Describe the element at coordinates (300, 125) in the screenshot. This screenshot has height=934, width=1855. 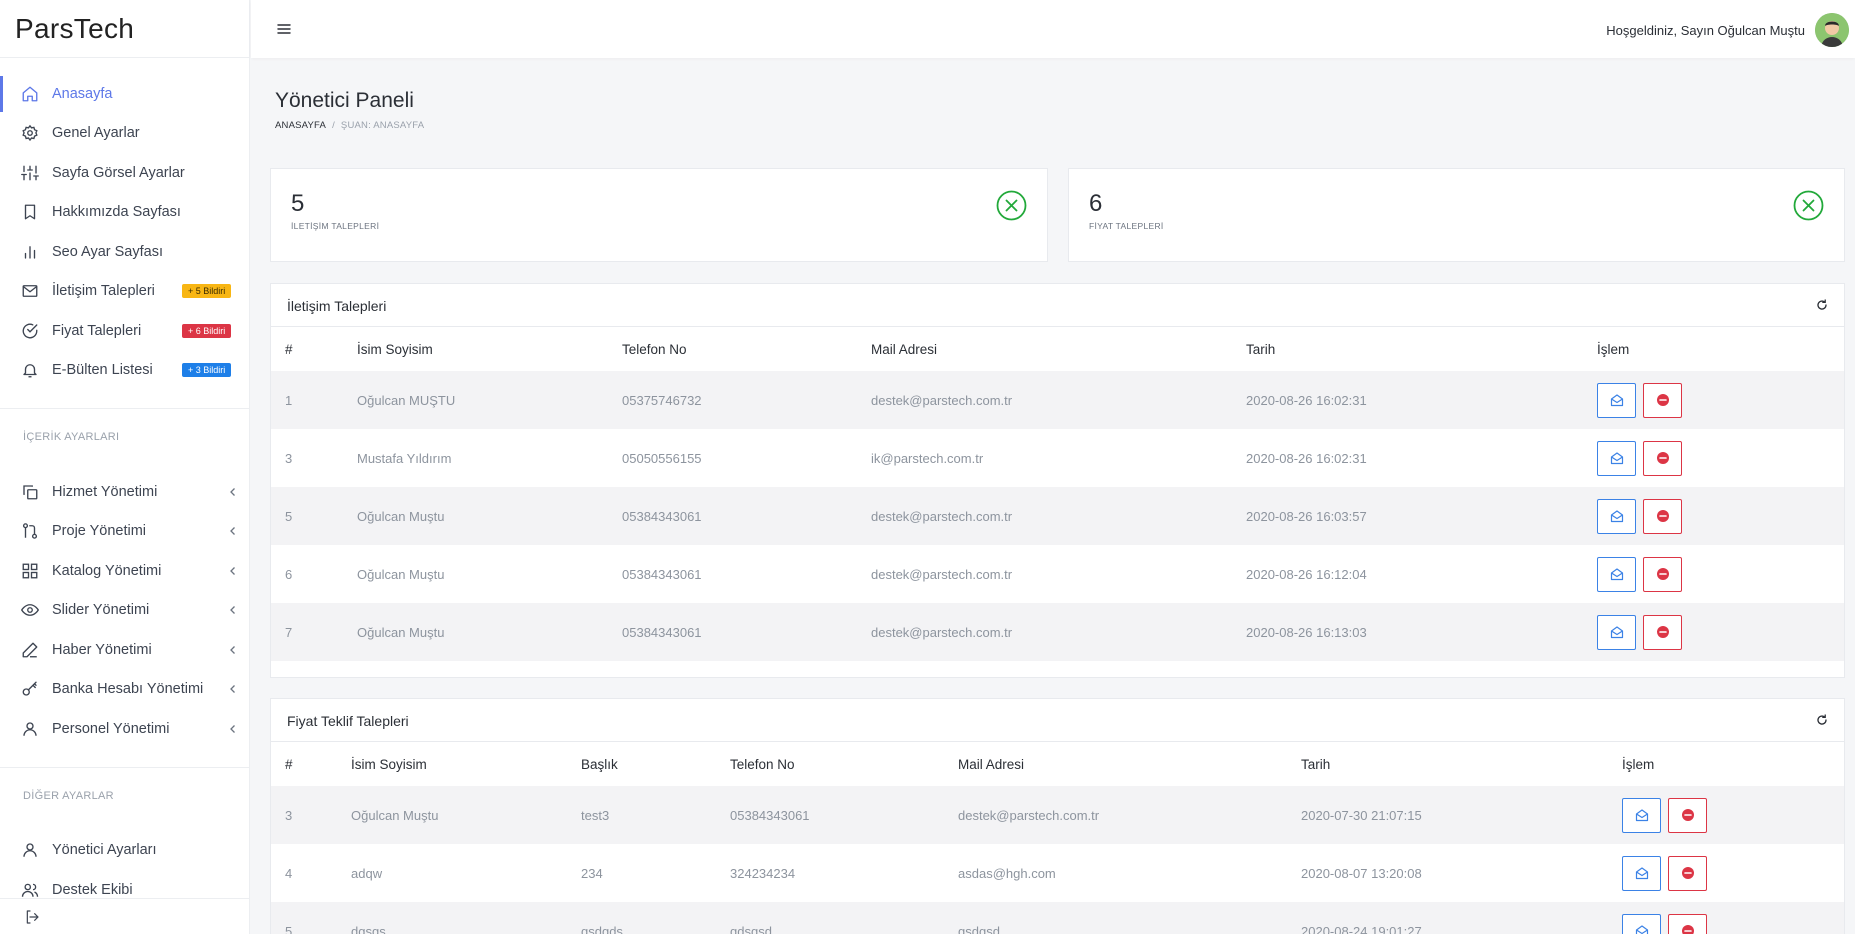
I see `breadcrumb-home: ANASAYFA` at that location.